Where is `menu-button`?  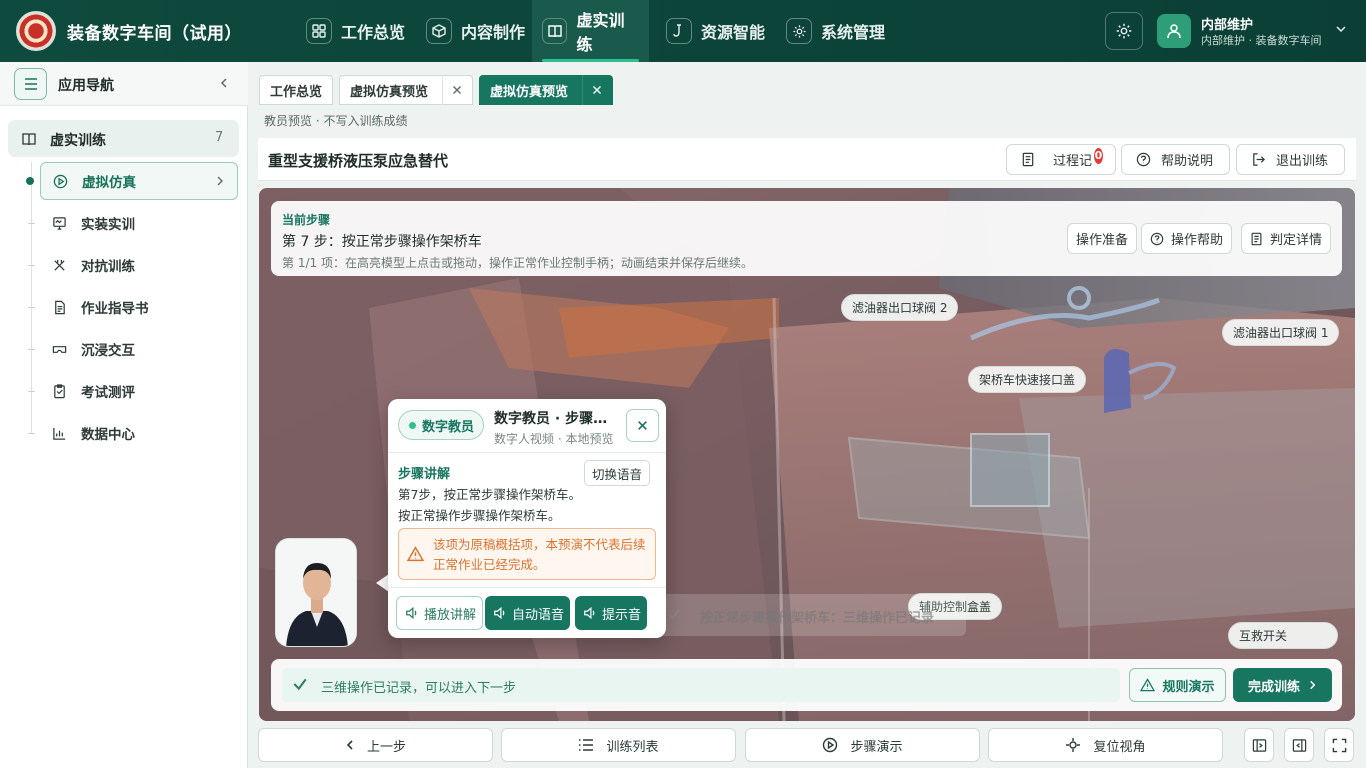
menu-button is located at coordinates (30, 84).